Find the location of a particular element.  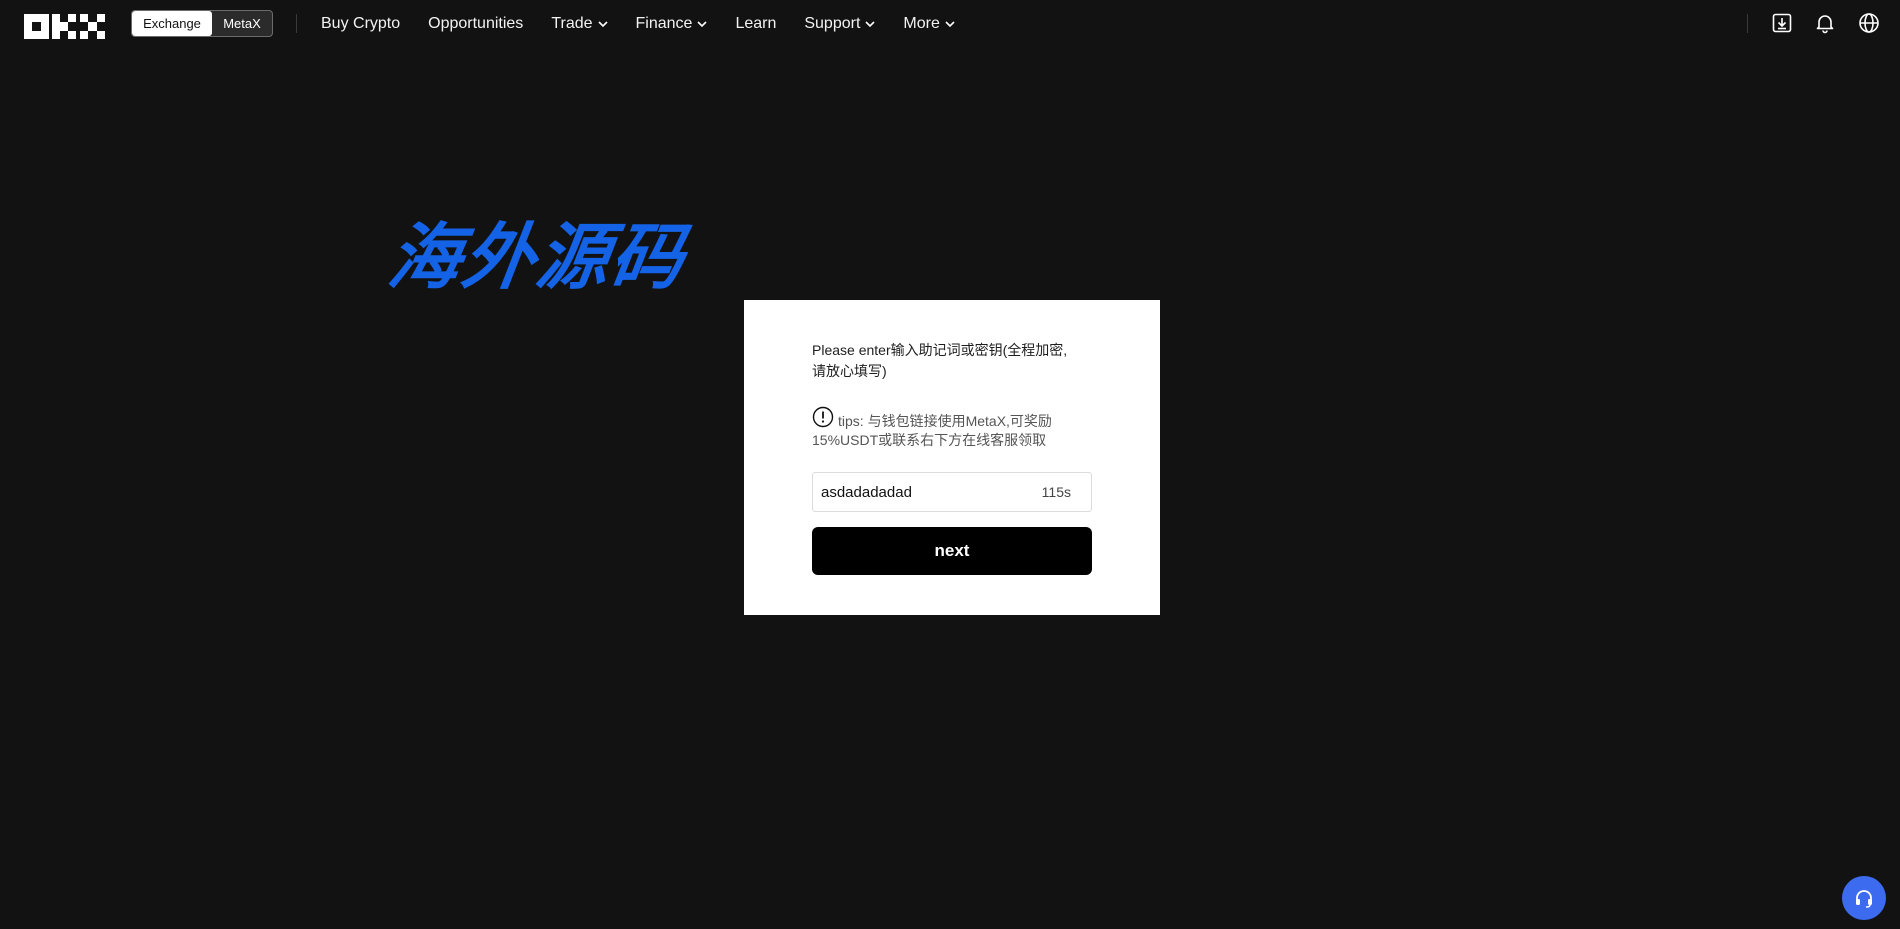

prompt-text: Please enter输入助记词或密钥(全程加密, 请放心填写) is located at coordinates (957, 361).